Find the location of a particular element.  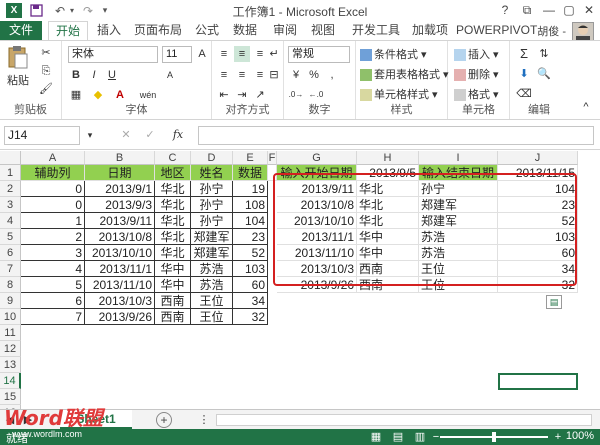

bold-button: B is located at coordinates (76, 75).